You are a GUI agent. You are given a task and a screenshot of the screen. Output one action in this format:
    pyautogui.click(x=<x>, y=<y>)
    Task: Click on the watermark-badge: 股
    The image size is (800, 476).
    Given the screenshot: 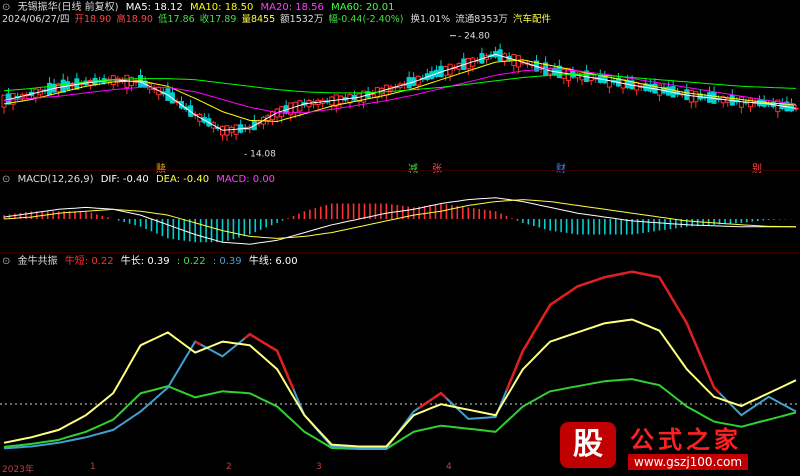 What is the action you would take?
    pyautogui.click(x=588, y=445)
    